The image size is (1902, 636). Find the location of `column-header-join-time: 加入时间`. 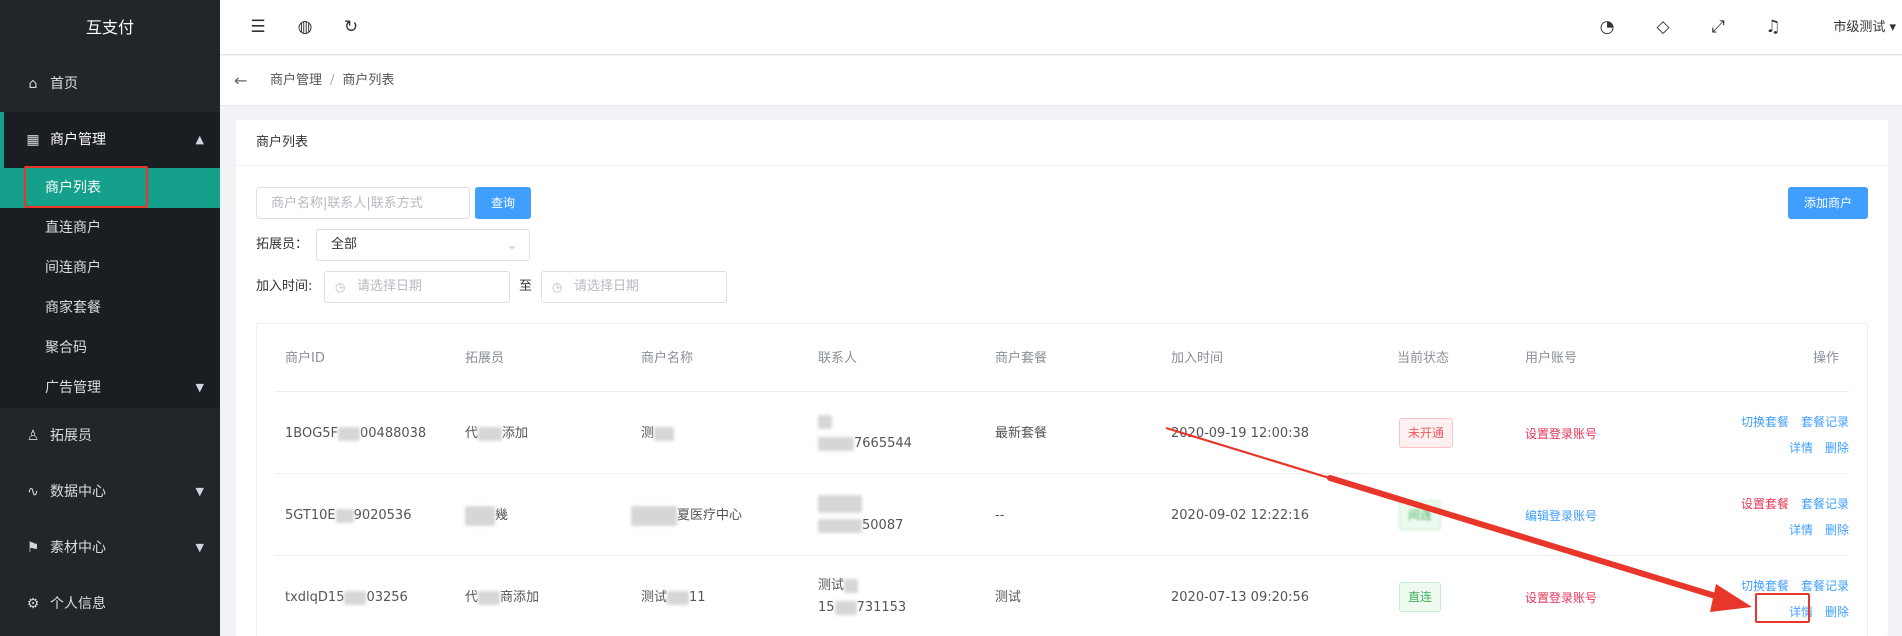

column-header-join-time: 加入时间 is located at coordinates (1197, 358).